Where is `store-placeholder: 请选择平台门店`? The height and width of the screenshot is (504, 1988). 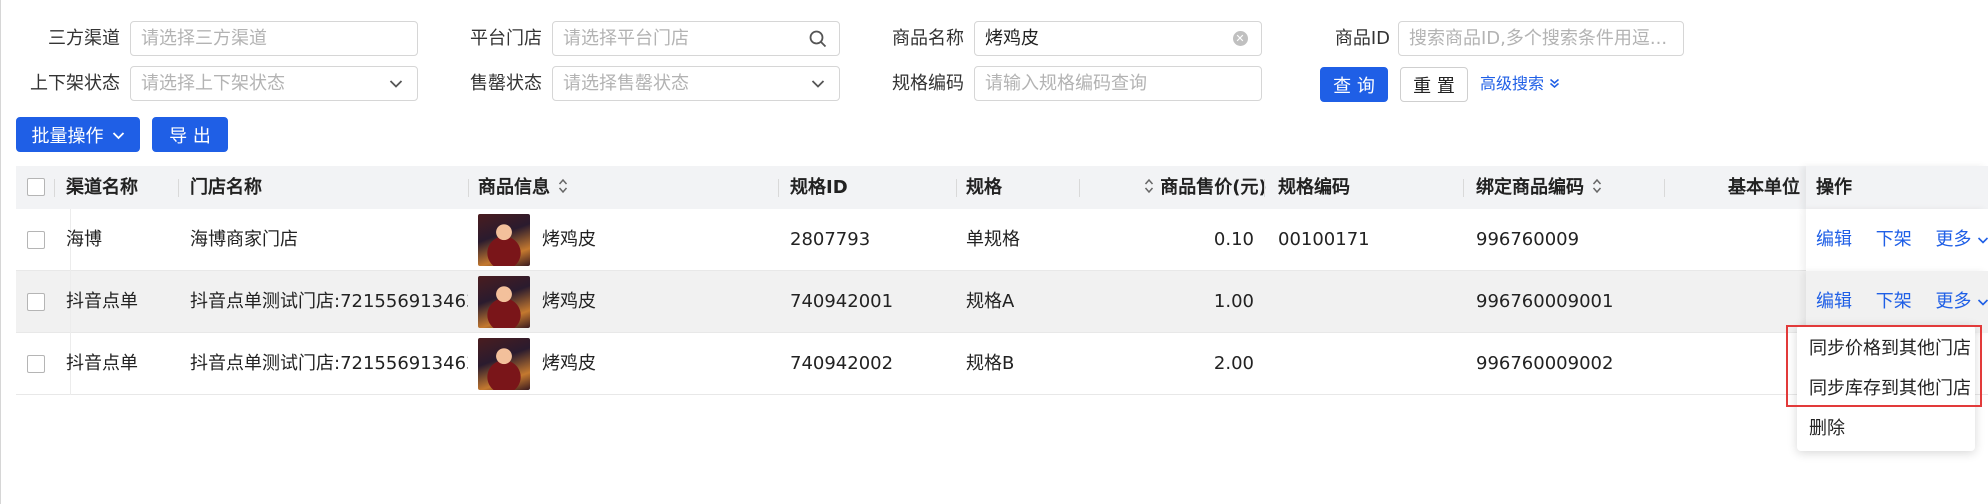 store-placeholder: 请选择平台门店 is located at coordinates (626, 38).